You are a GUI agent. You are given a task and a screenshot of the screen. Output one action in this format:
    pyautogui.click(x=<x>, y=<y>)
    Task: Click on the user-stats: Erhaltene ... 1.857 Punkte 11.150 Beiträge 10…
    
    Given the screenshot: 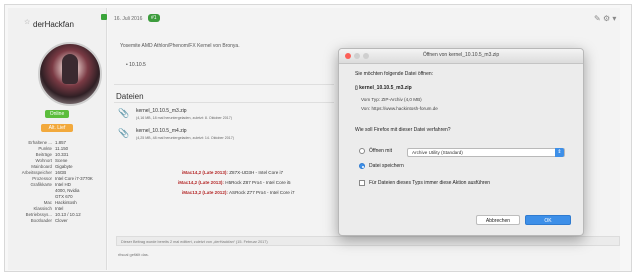 What is the action you would take?
    pyautogui.click(x=61, y=182)
    